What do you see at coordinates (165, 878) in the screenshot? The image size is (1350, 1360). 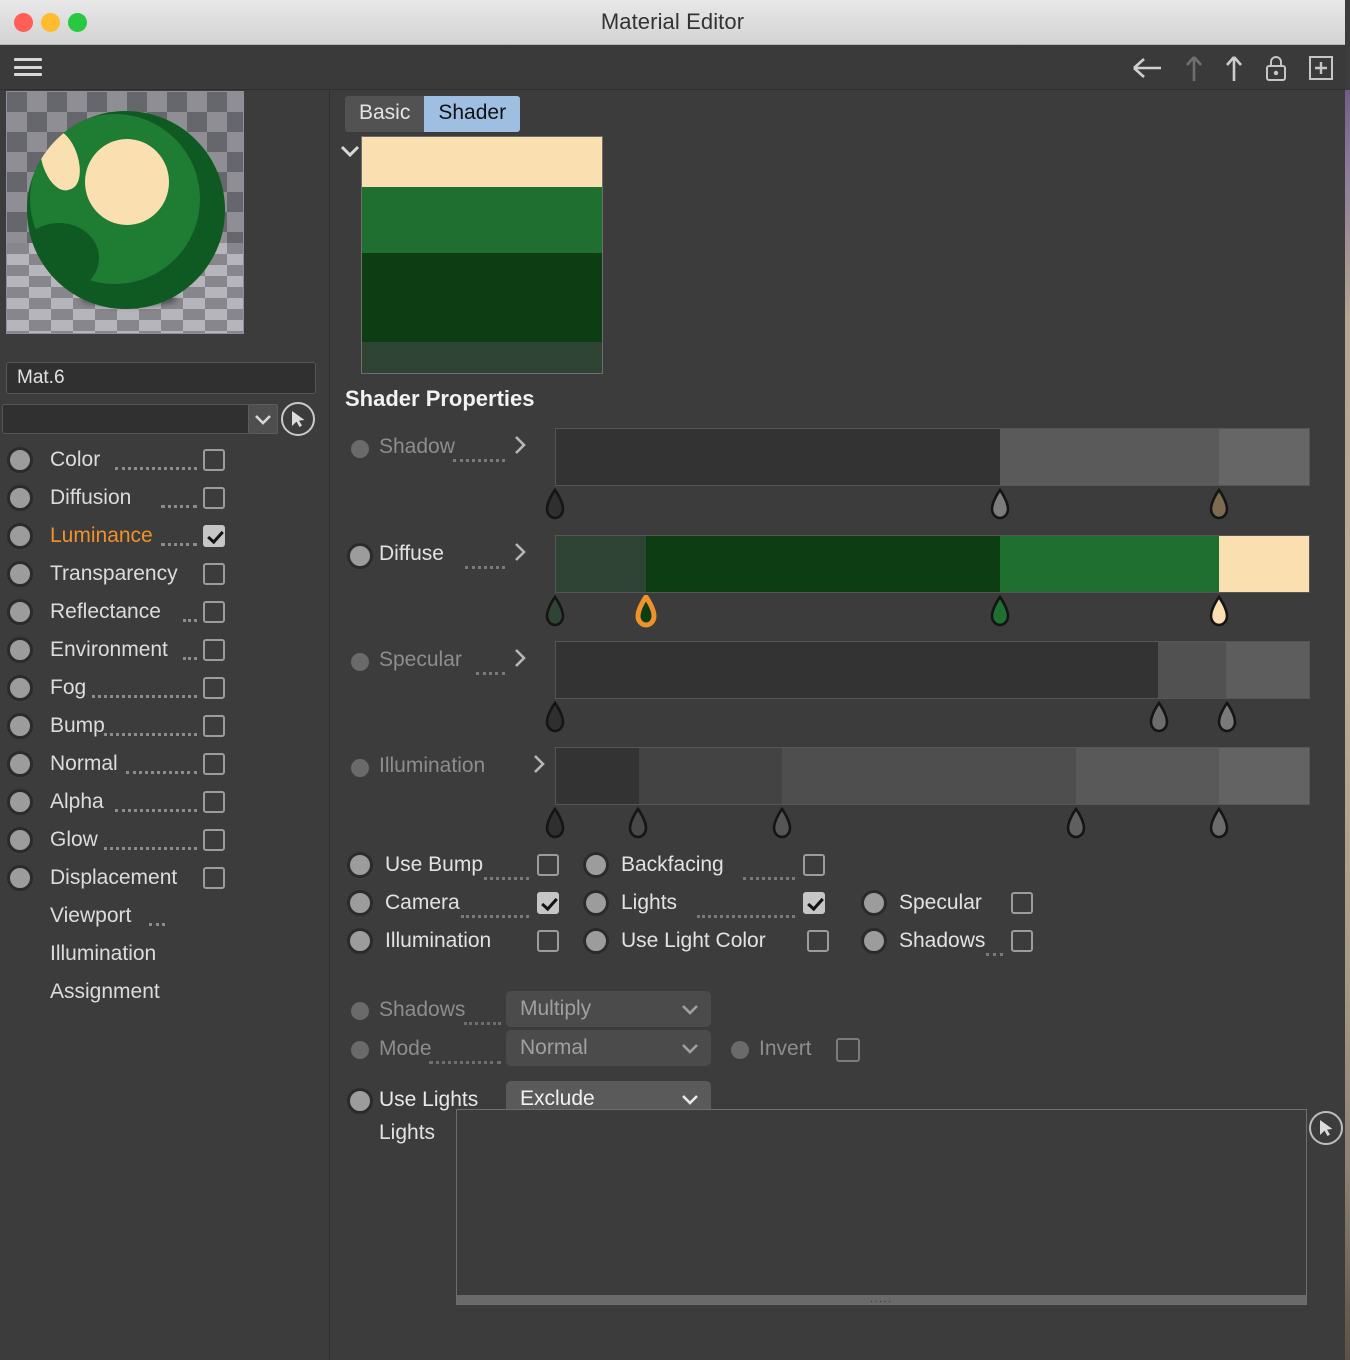 I see `channel-row-displacement: Displacement` at bounding box center [165, 878].